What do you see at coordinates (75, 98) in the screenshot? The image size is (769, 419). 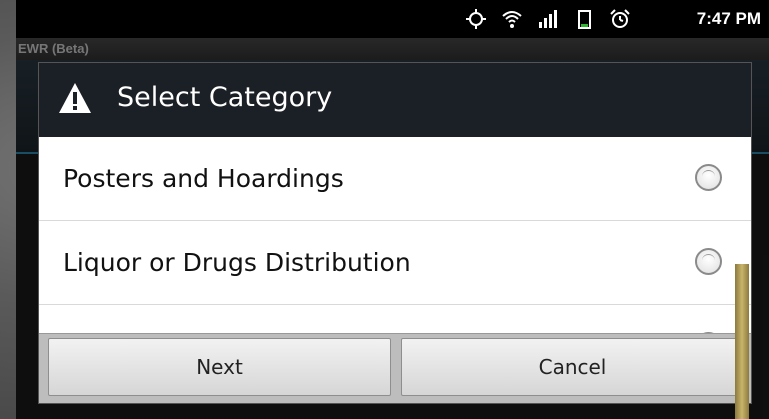 I see `warning-icon` at bounding box center [75, 98].